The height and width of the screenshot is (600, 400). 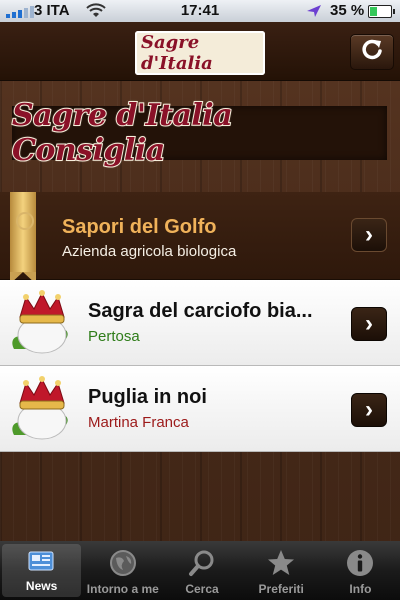 What do you see at coordinates (147, 397) in the screenshot?
I see `event-title: Puglia in noi` at bounding box center [147, 397].